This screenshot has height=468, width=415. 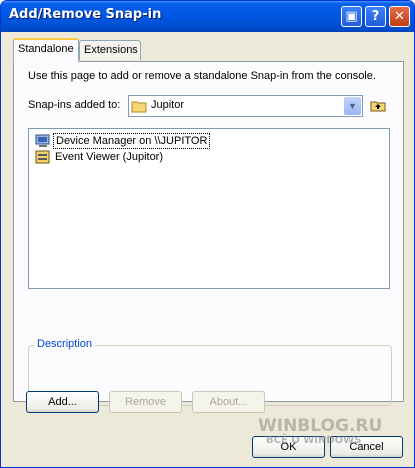 I want to click on snapins-added-to-dropdown: Jupitor ▼, so click(x=245, y=106).